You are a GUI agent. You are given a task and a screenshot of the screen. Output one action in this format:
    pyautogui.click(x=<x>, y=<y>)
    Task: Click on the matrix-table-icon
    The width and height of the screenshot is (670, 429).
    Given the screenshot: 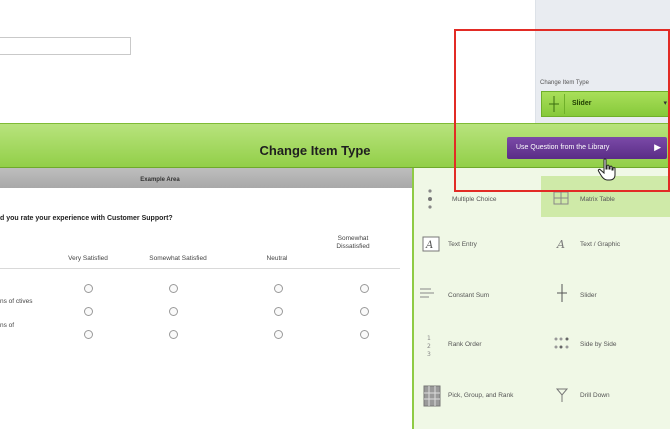 What is the action you would take?
    pyautogui.click(x=561, y=198)
    